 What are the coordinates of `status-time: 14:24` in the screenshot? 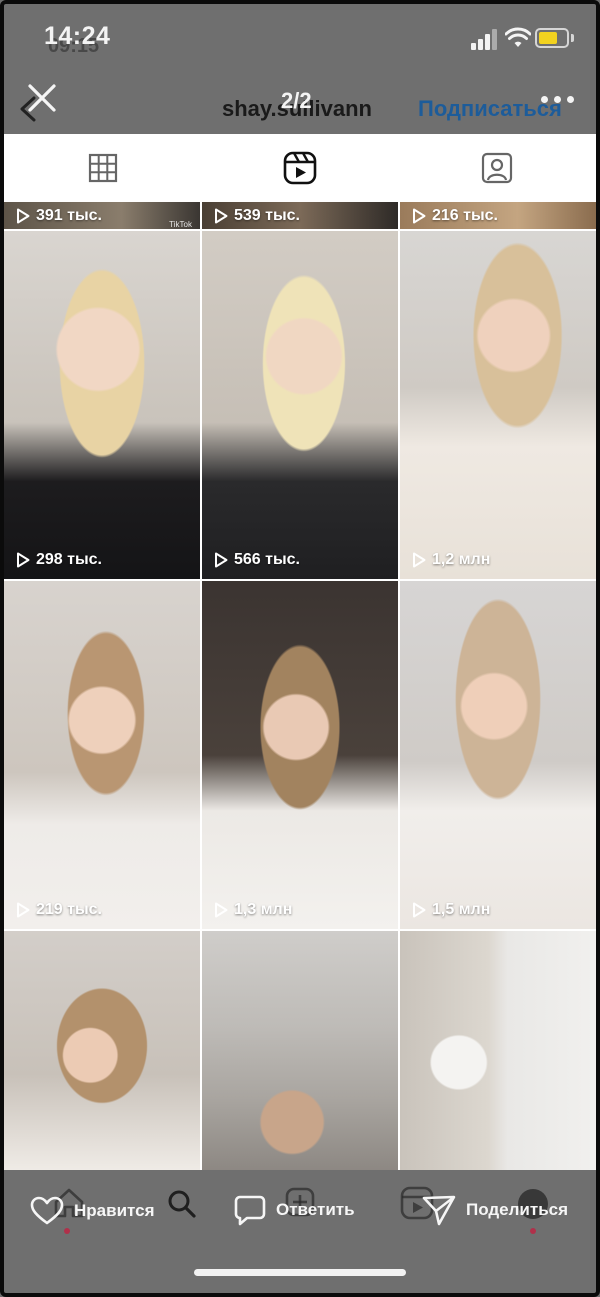 It's located at (77, 36).